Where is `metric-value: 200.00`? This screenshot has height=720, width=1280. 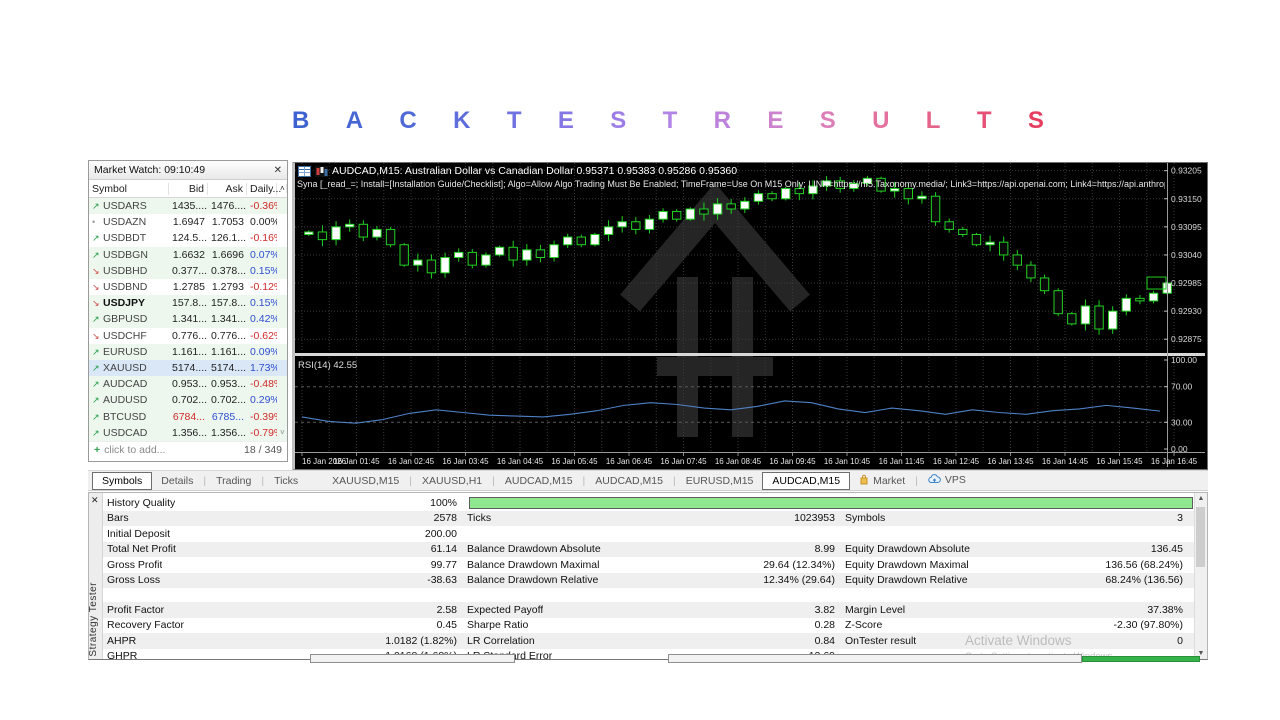
metric-value: 200.00 is located at coordinates (440, 533).